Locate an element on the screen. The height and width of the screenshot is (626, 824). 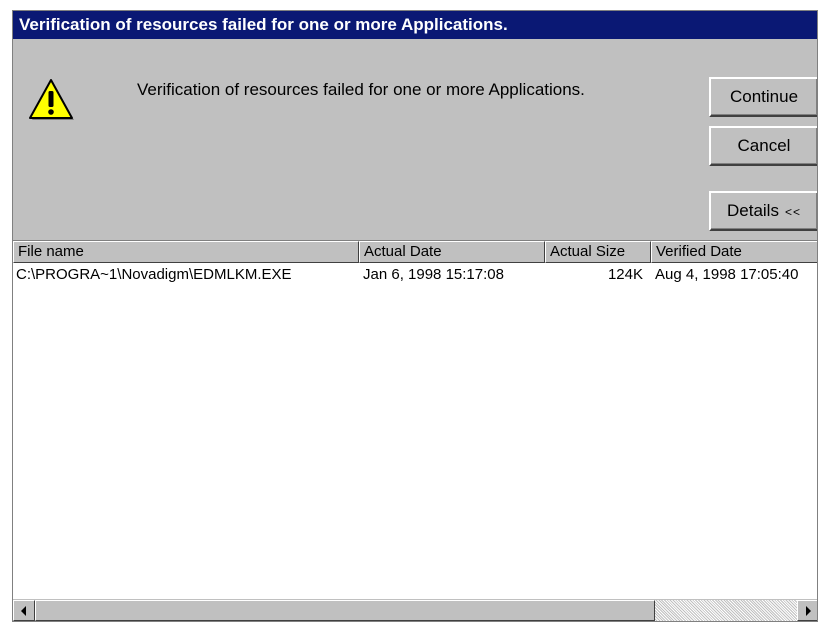
column-header-verified-date: Verified Date is located at coordinates (734, 252).